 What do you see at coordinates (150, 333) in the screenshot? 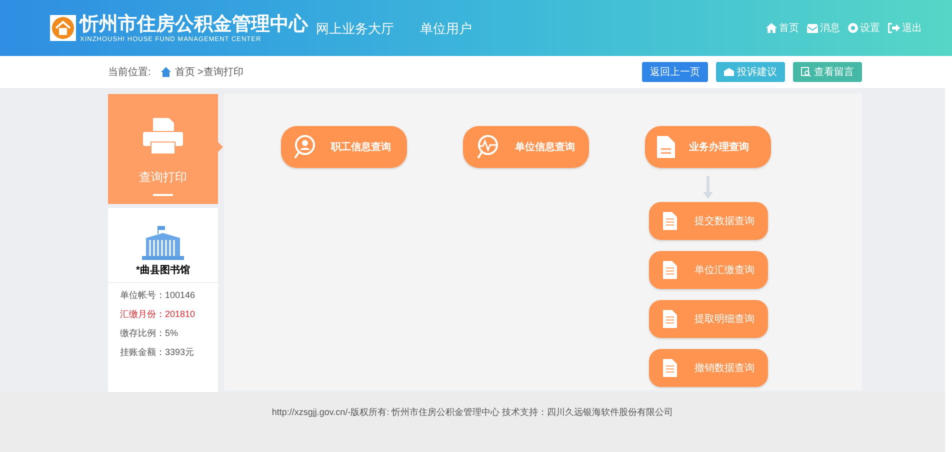
I see `unit-info-line: 缴存比例：5%` at bounding box center [150, 333].